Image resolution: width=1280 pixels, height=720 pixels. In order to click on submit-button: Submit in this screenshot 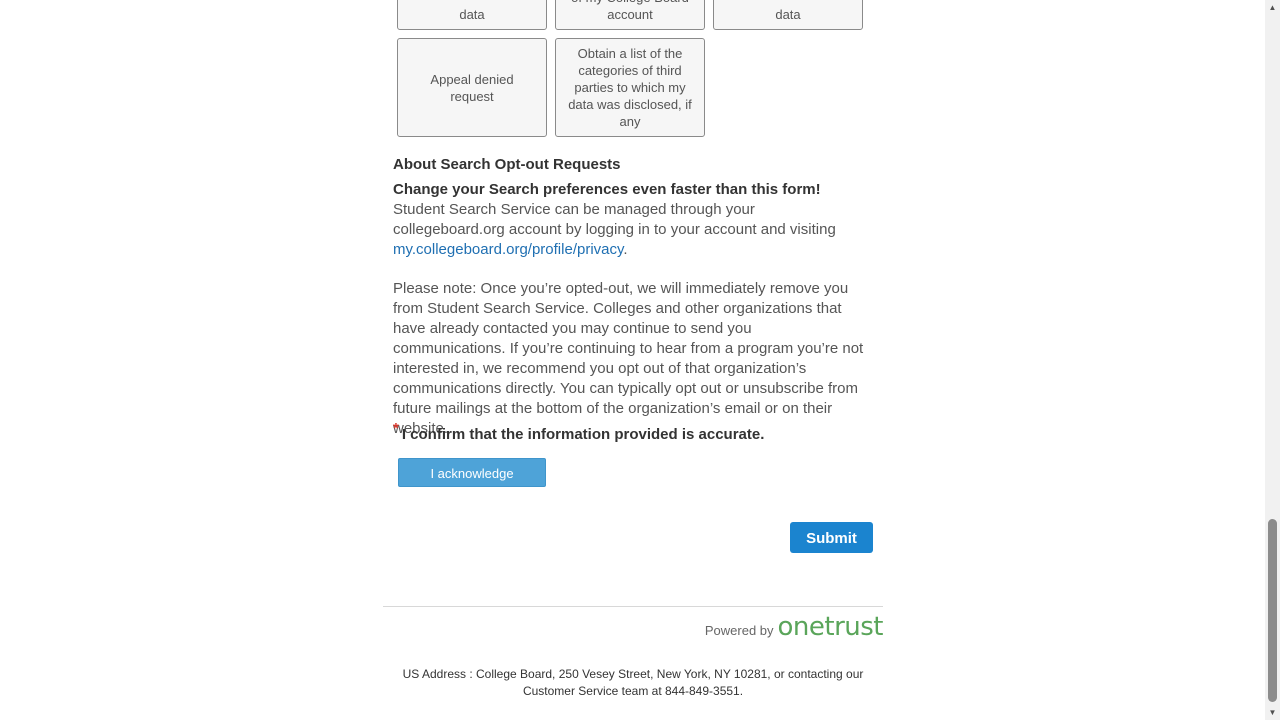, I will do `click(831, 537)`.